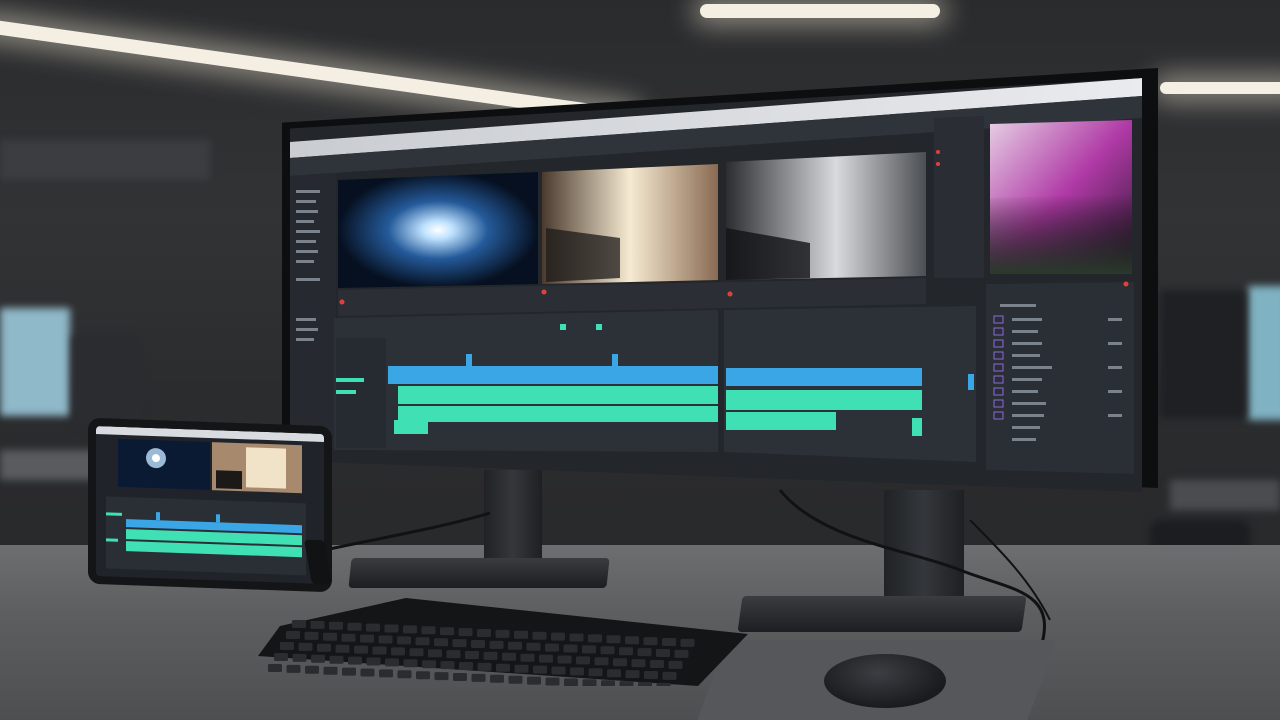 This screenshot has height=720, width=1280. I want to click on tablet-editor-ui, so click(210, 505).